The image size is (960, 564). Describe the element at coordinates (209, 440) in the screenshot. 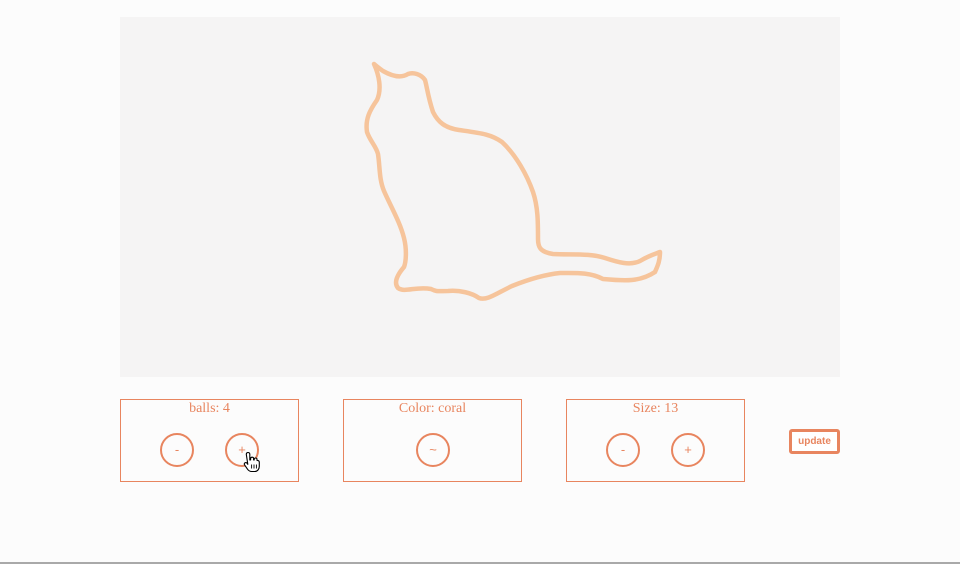

I see `balls-control-panel: balls: 4 - +` at that location.